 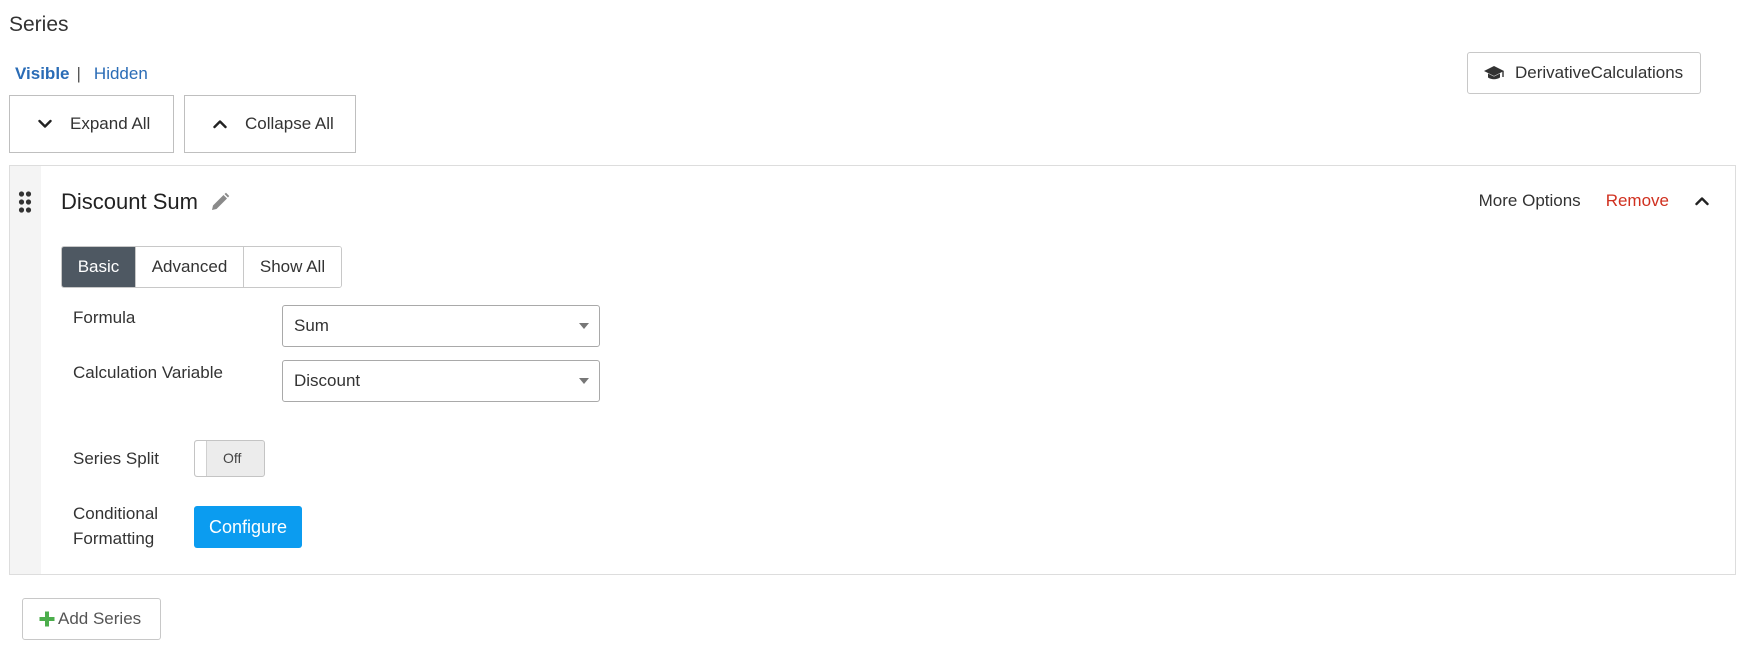 I want to click on calculation-variable-select: Discount, so click(x=441, y=381).